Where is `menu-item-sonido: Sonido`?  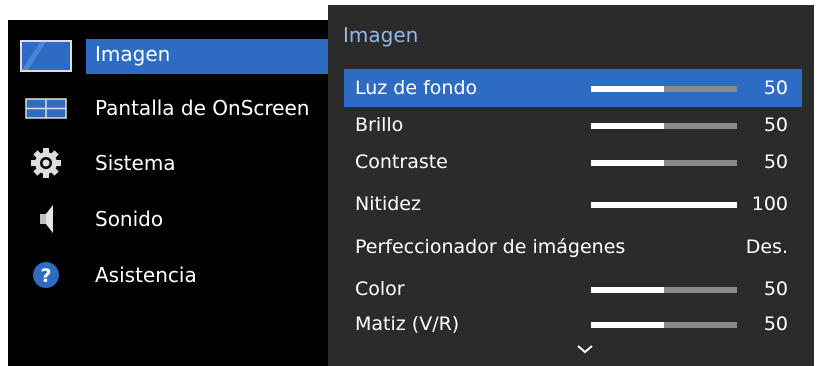 menu-item-sonido: Sonido is located at coordinates (170, 219).